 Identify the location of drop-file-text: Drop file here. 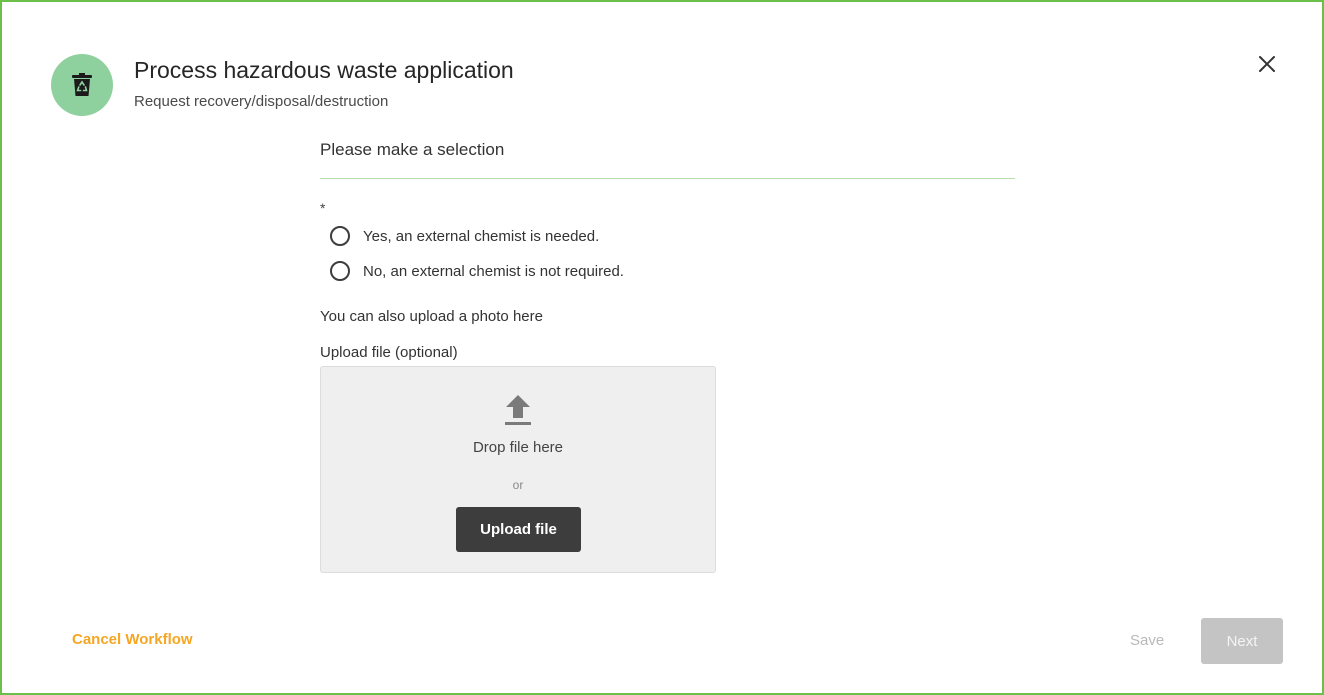
(518, 447).